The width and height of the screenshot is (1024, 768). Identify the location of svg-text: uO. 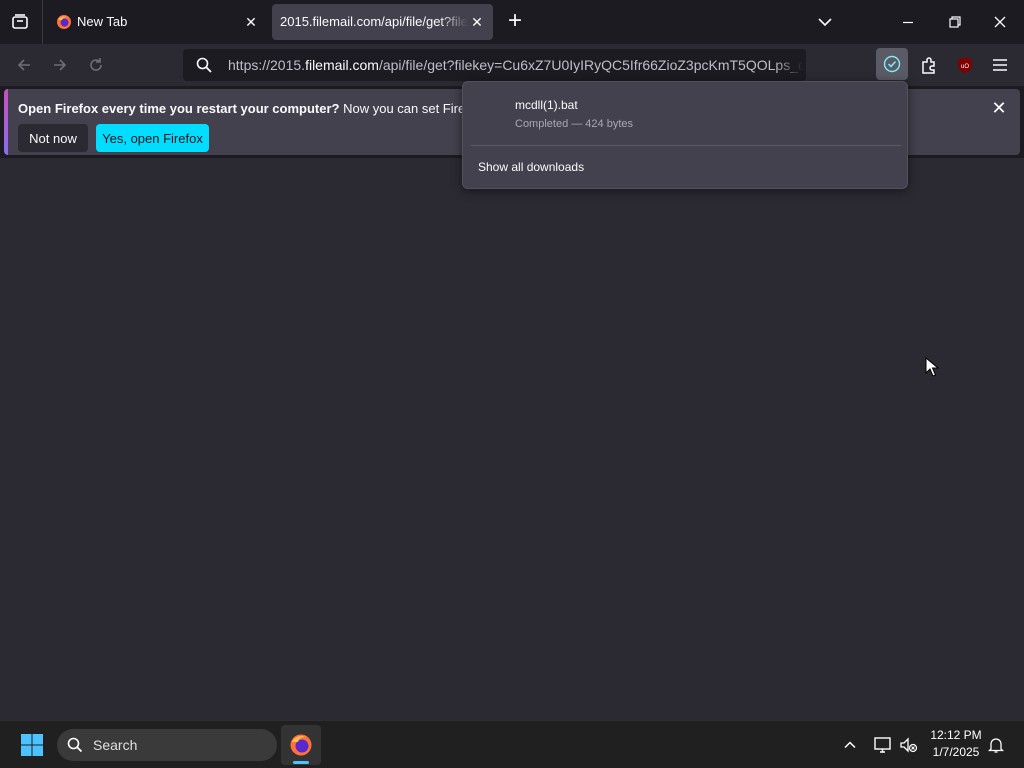
(965, 67).